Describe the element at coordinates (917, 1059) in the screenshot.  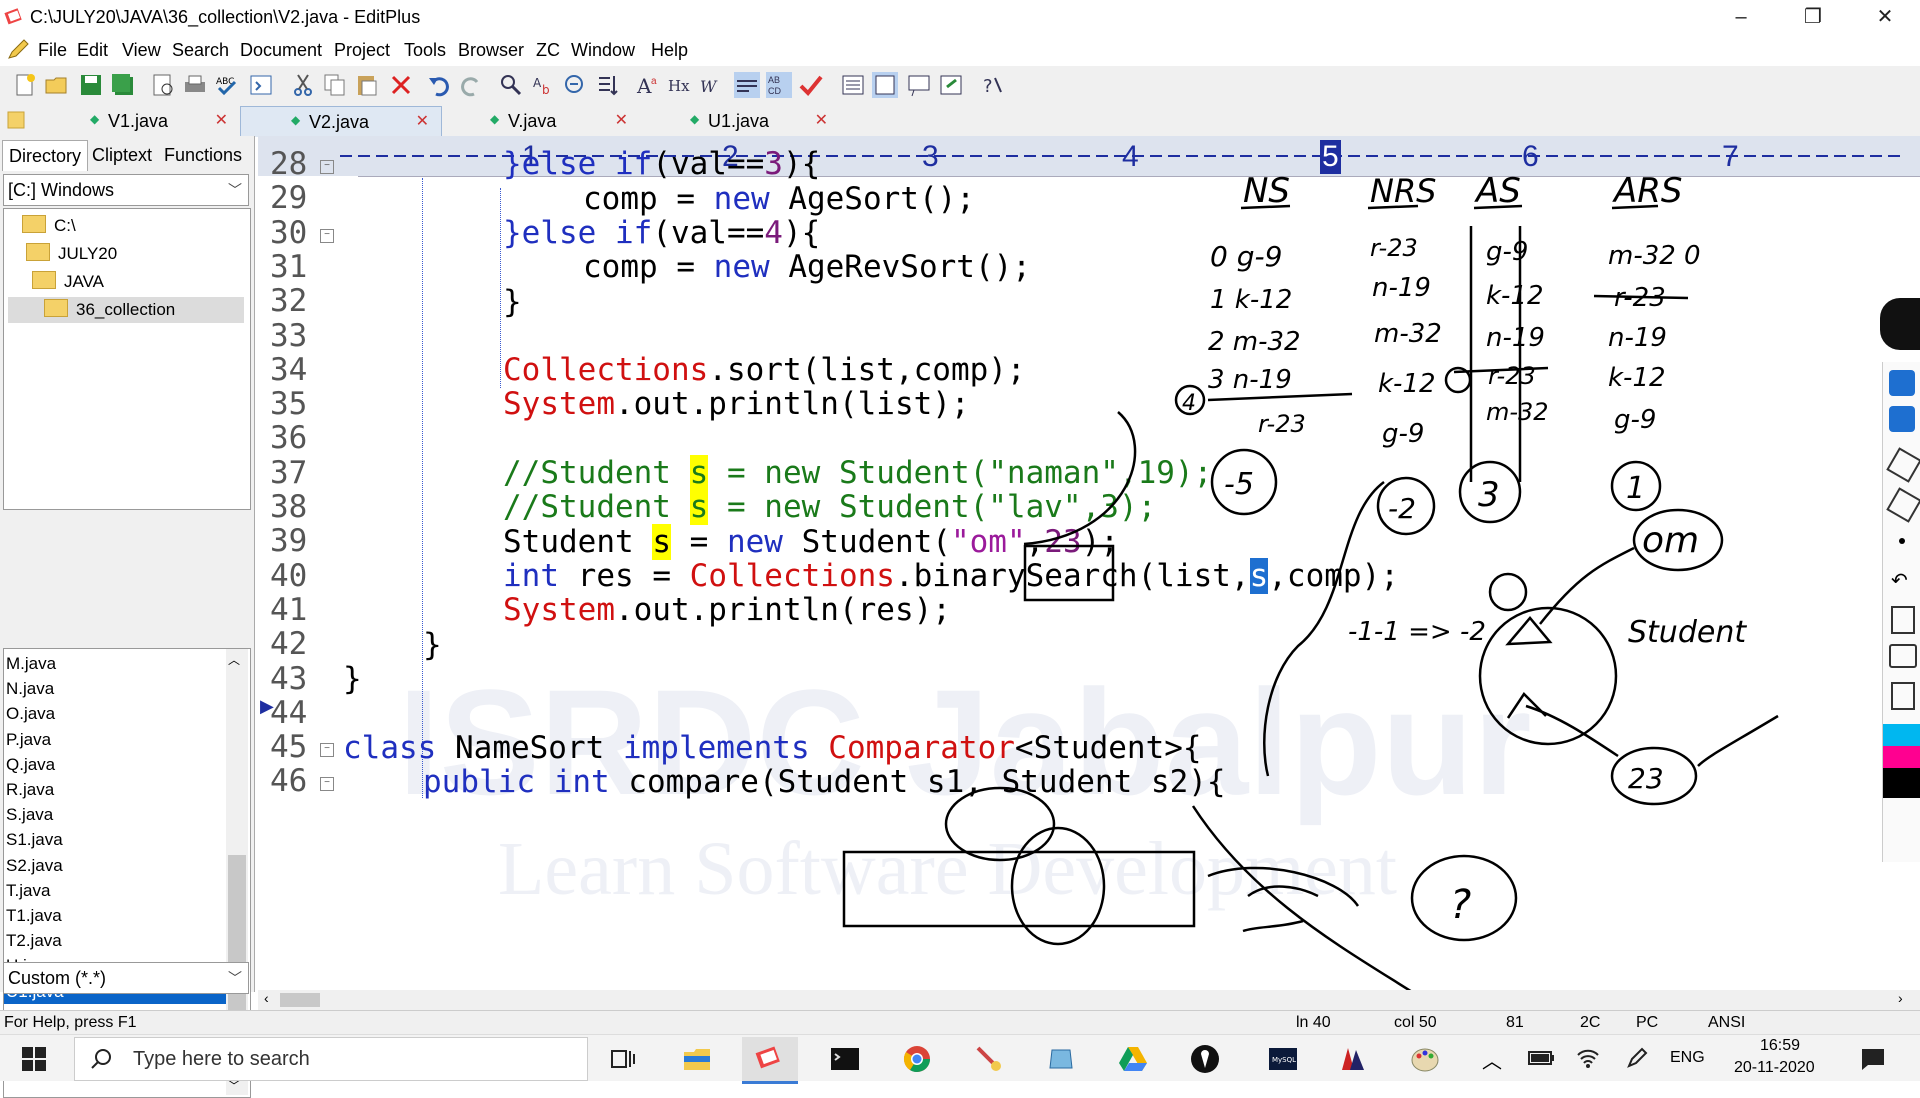
I see `chrome-icon` at that location.